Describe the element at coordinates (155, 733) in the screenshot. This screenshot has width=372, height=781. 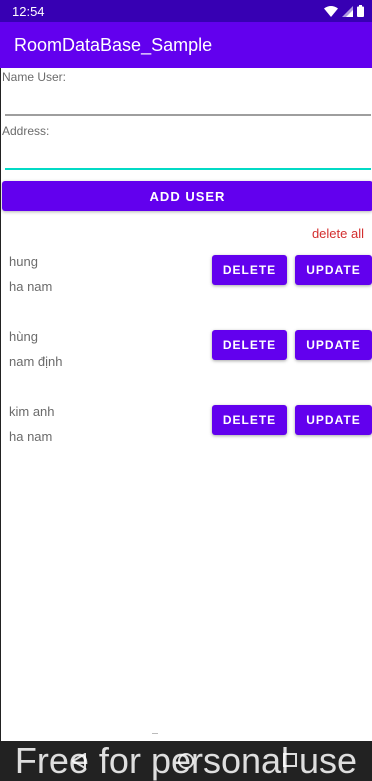
I see `scroll-indicator` at that location.